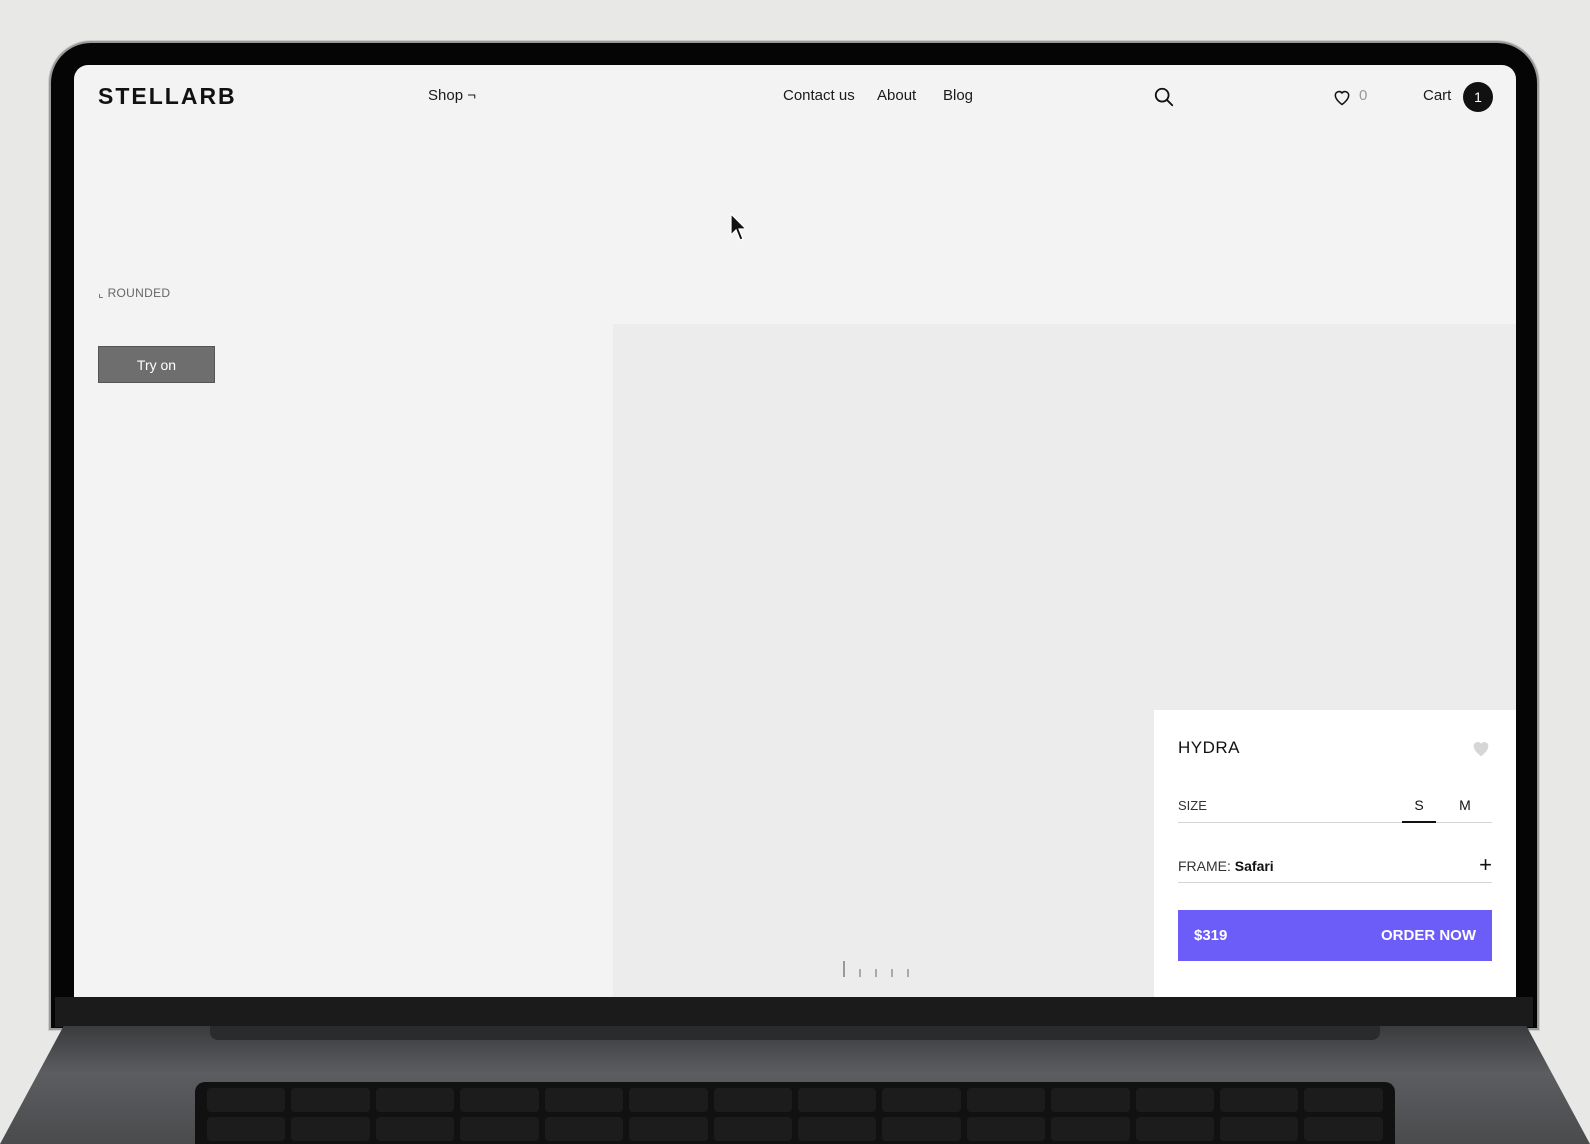 The image size is (1590, 1144). What do you see at coordinates (1437, 95) in the screenshot?
I see `cart-link: Cart` at bounding box center [1437, 95].